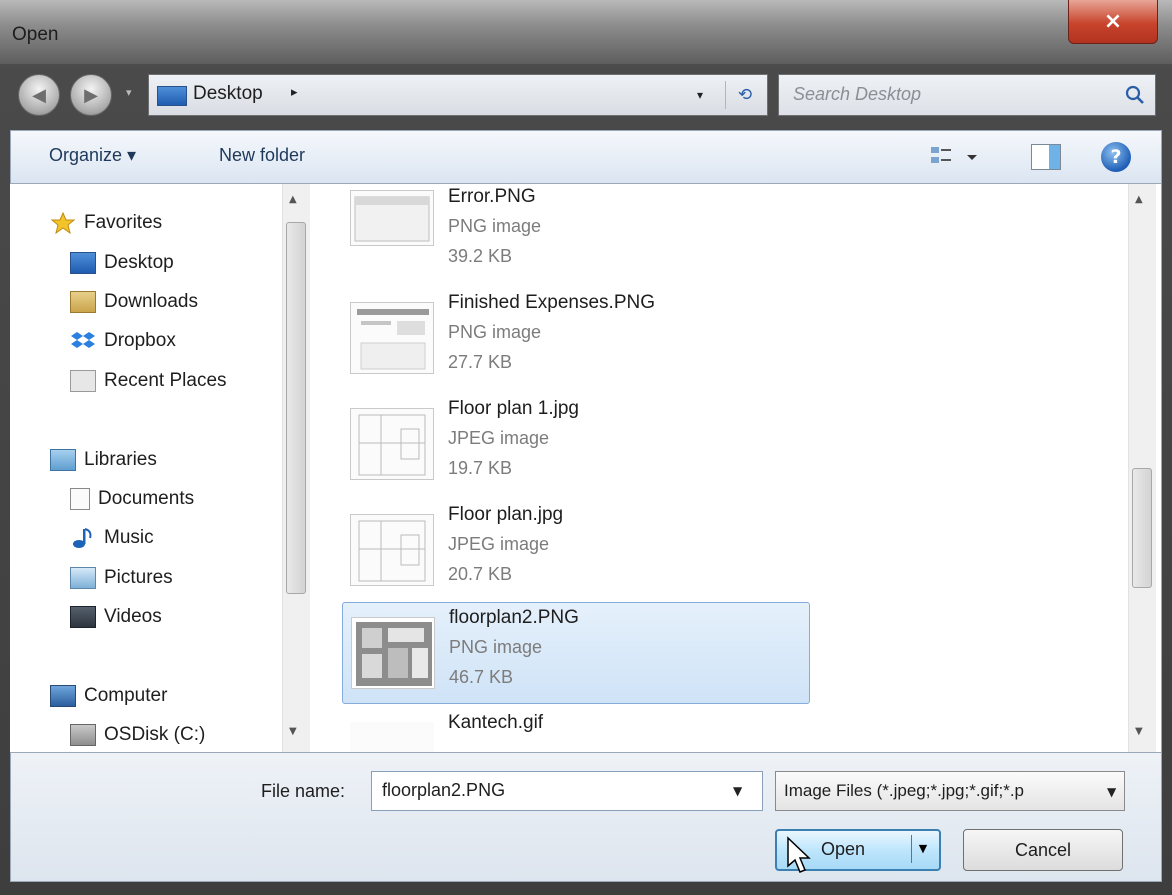 The height and width of the screenshot is (895, 1172). Describe the element at coordinates (492, 196) in the screenshot. I see `file-name: Error.PNG` at that location.